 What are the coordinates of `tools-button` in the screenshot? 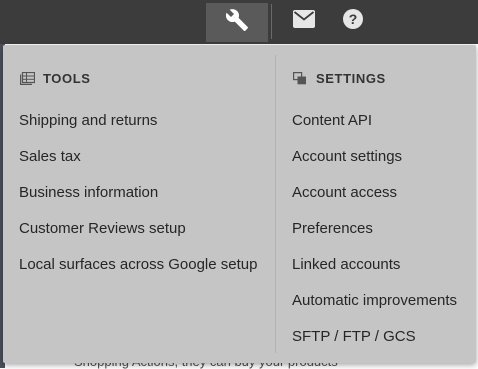 It's located at (237, 22).